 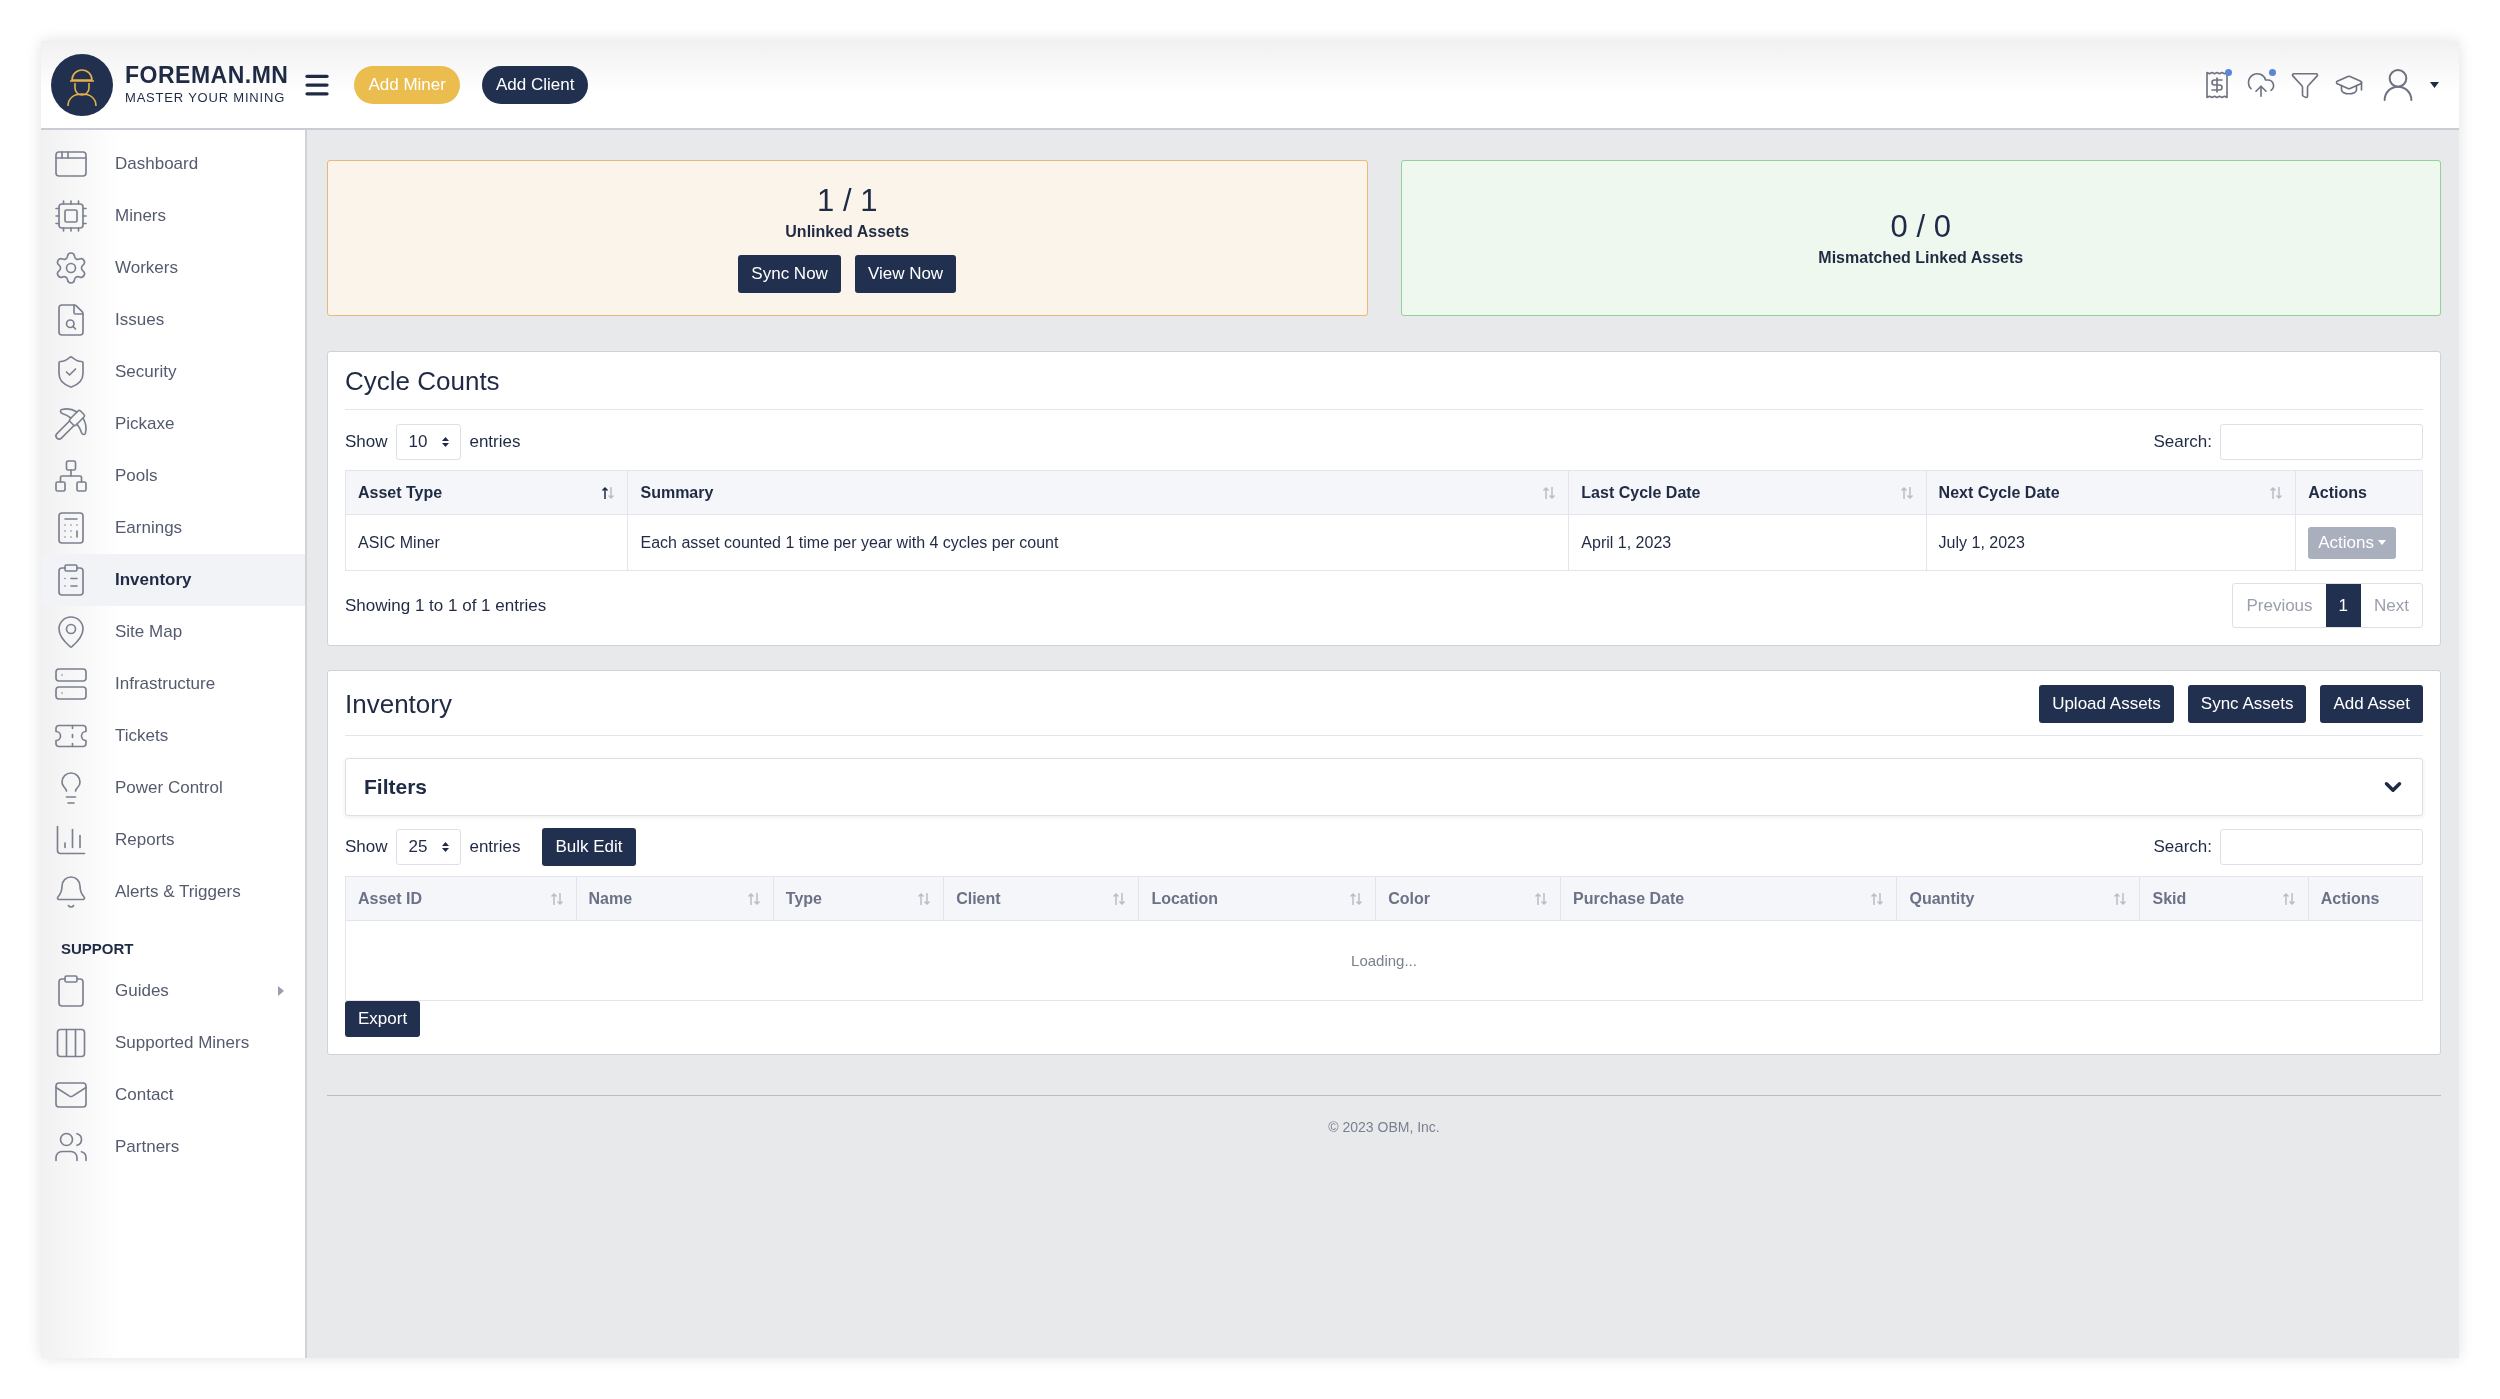 I want to click on sidebar-item: Alerts & Triggers, so click(x=173, y=892).